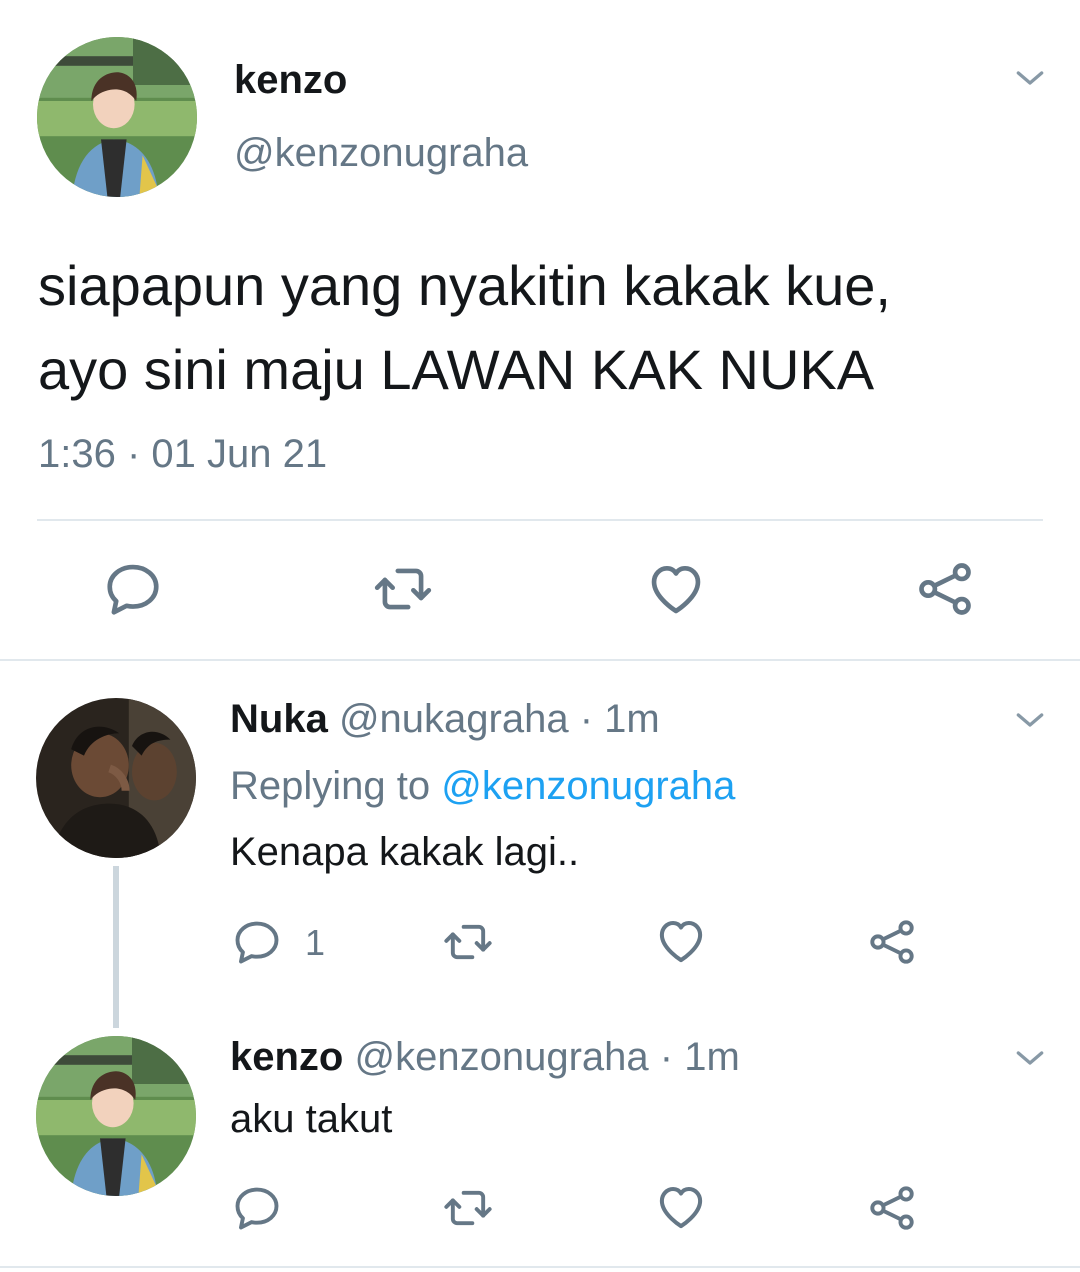 The image size is (1080, 1272). I want to click on section-divider, so click(540, 660).